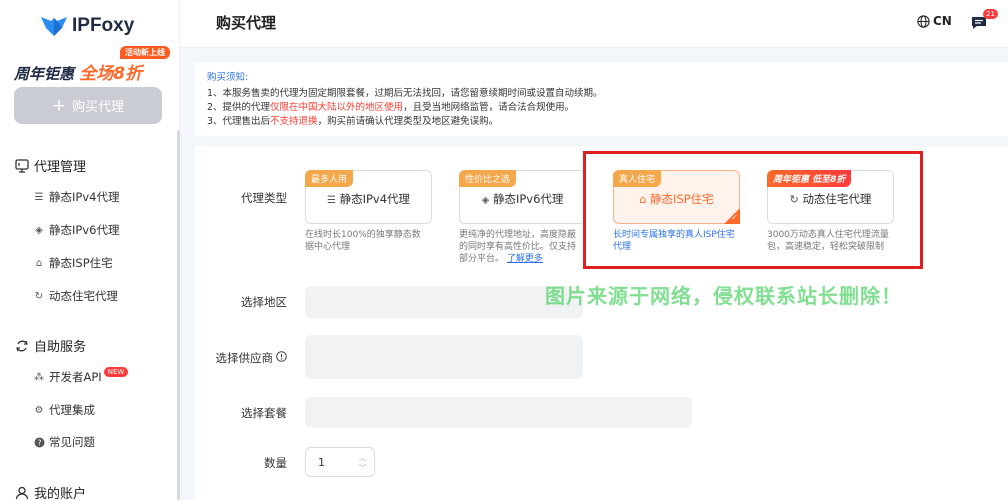 This screenshot has width=1008, height=500. I want to click on top-header: 购买代理 CN 21, so click(594, 24).